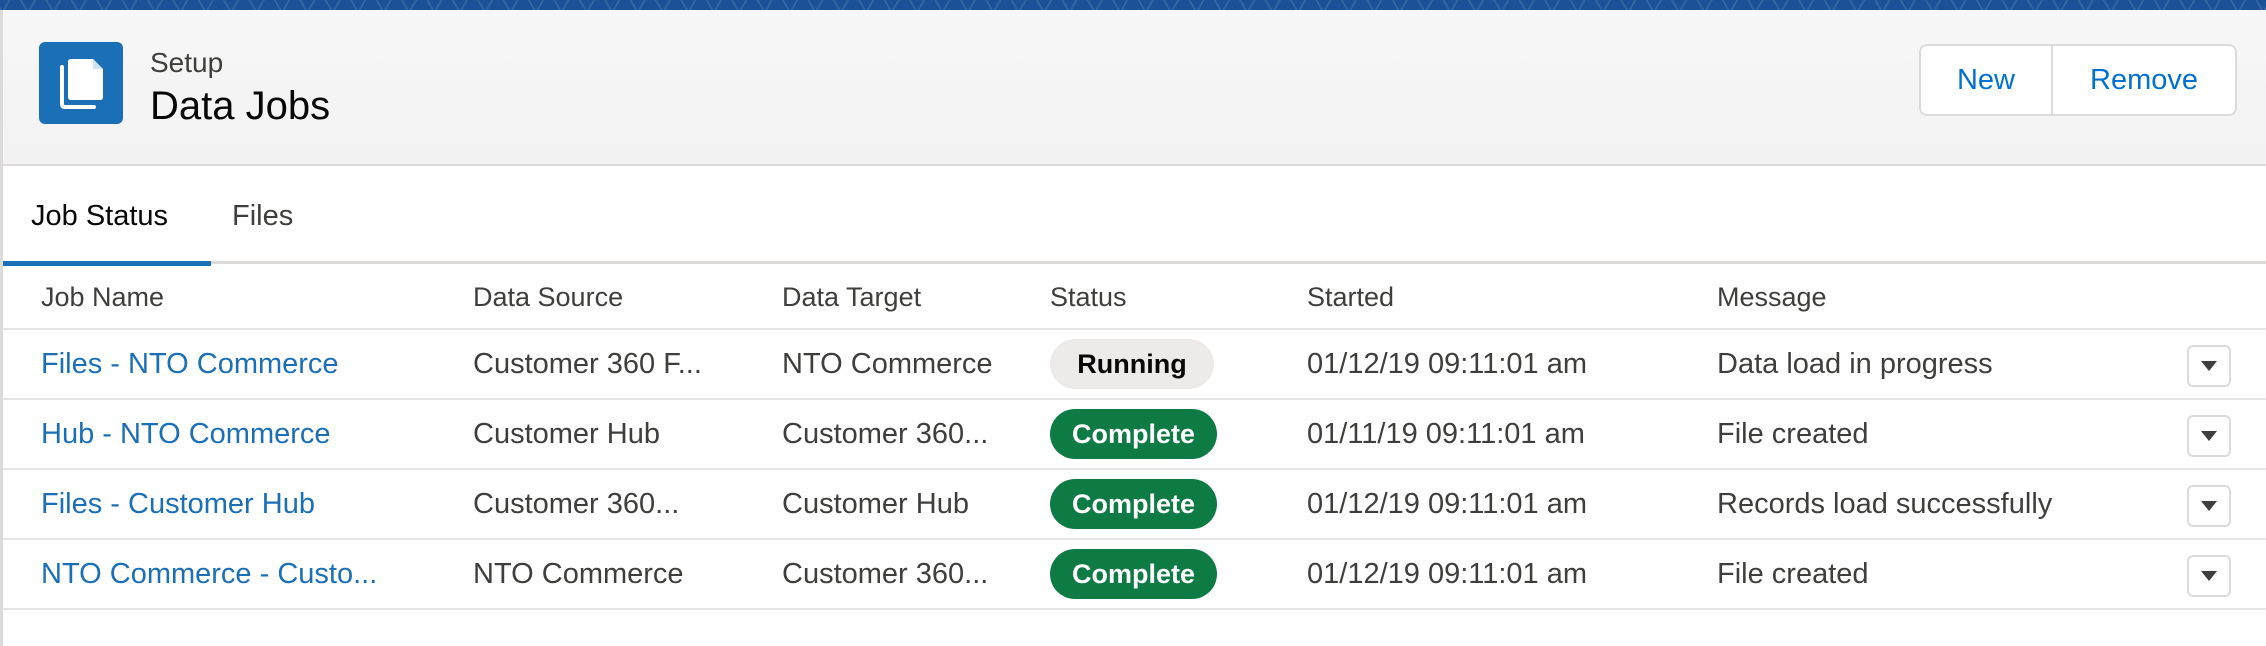 Image resolution: width=2266 pixels, height=646 pixels. I want to click on data-target-cell: Customer Hub, so click(875, 503).